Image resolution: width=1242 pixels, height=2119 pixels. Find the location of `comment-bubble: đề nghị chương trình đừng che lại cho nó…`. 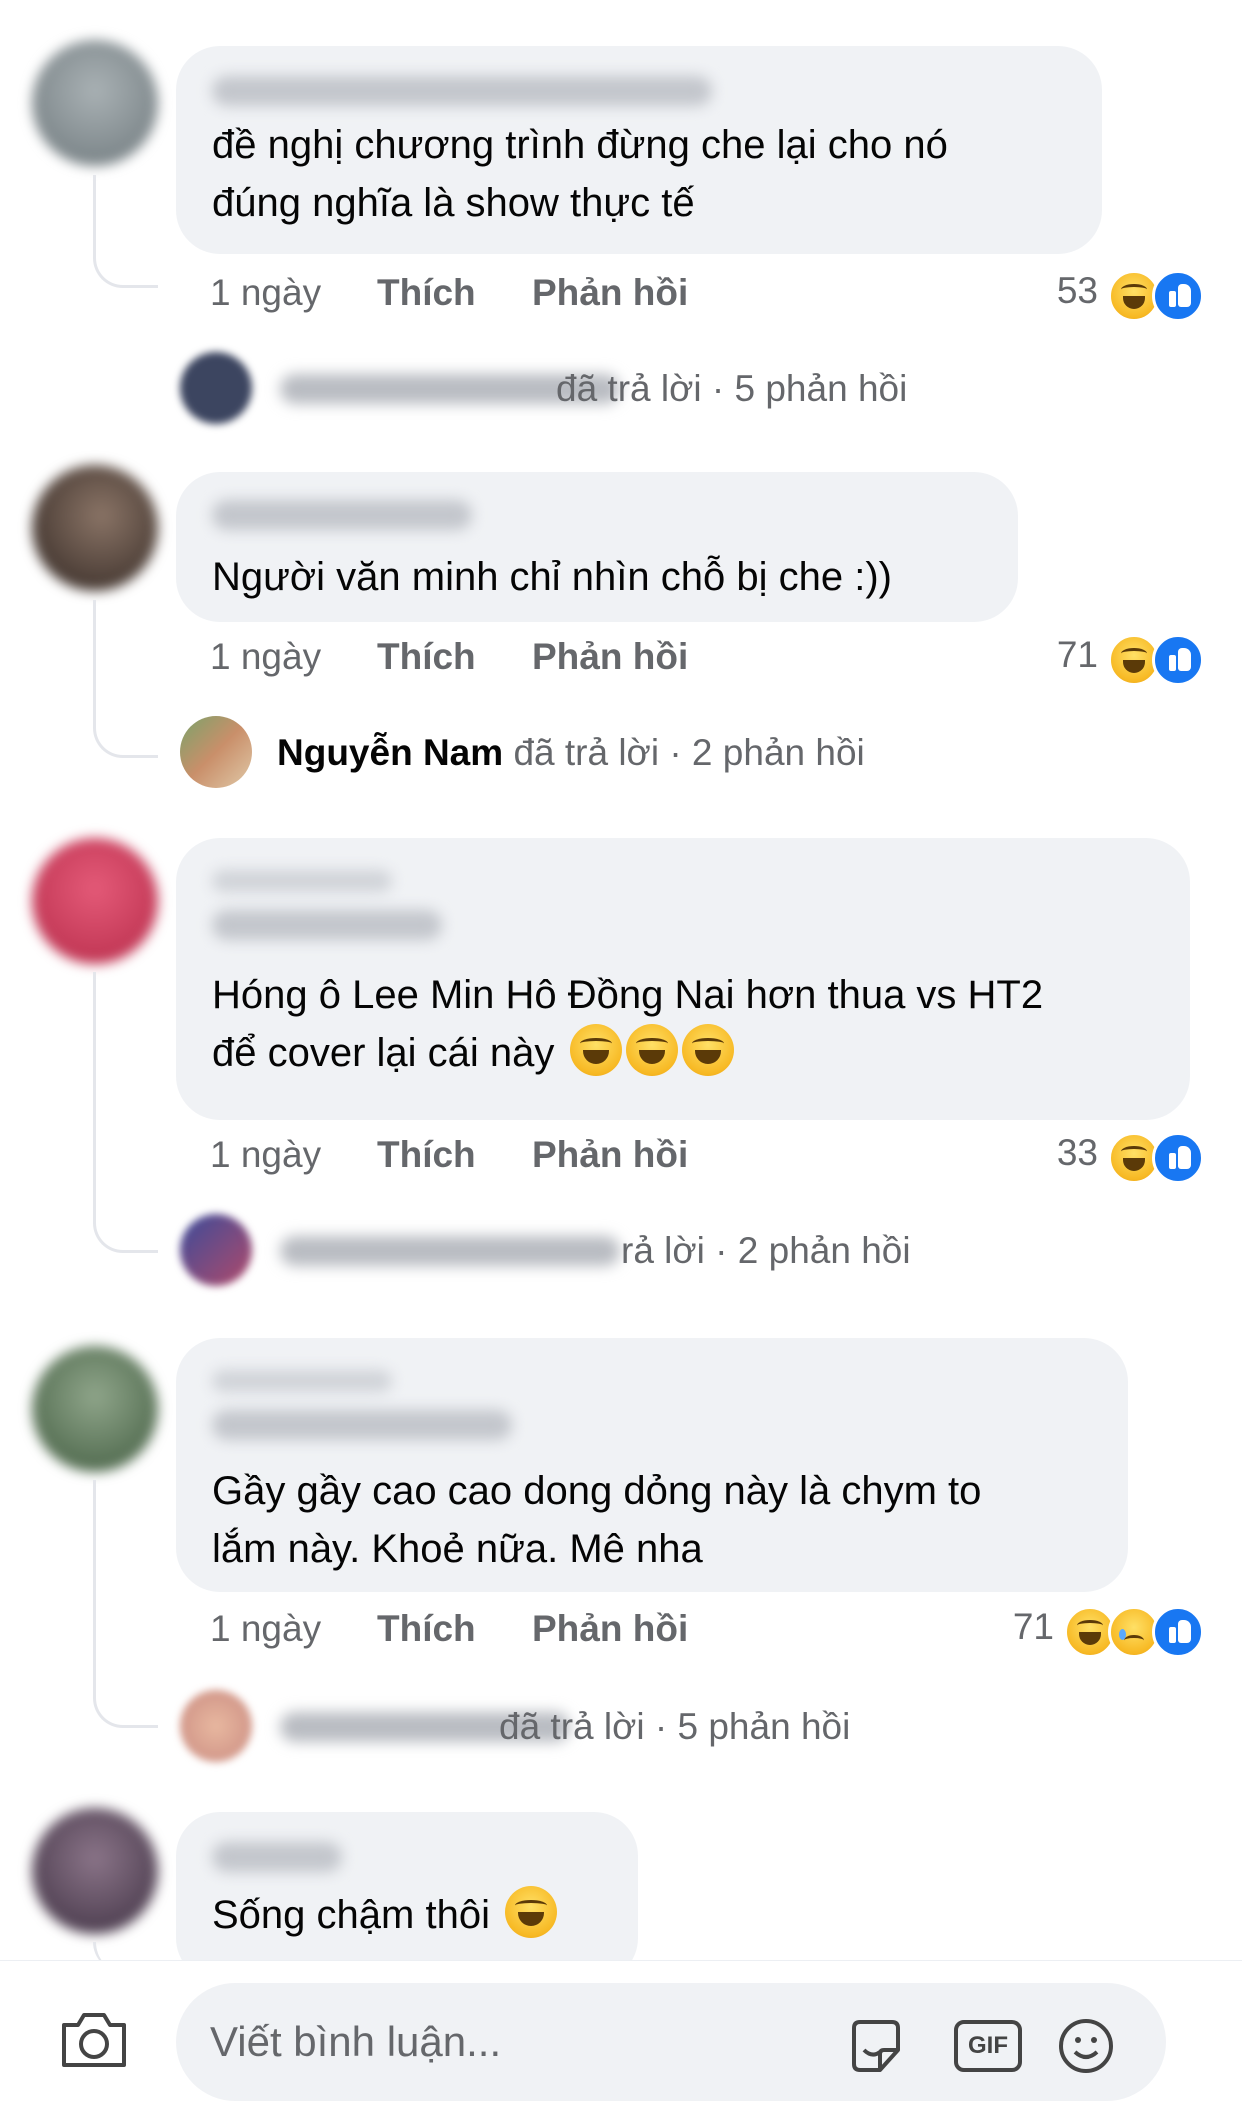

comment-bubble: đề nghị chương trình đừng che lại cho nó… is located at coordinates (639, 150).